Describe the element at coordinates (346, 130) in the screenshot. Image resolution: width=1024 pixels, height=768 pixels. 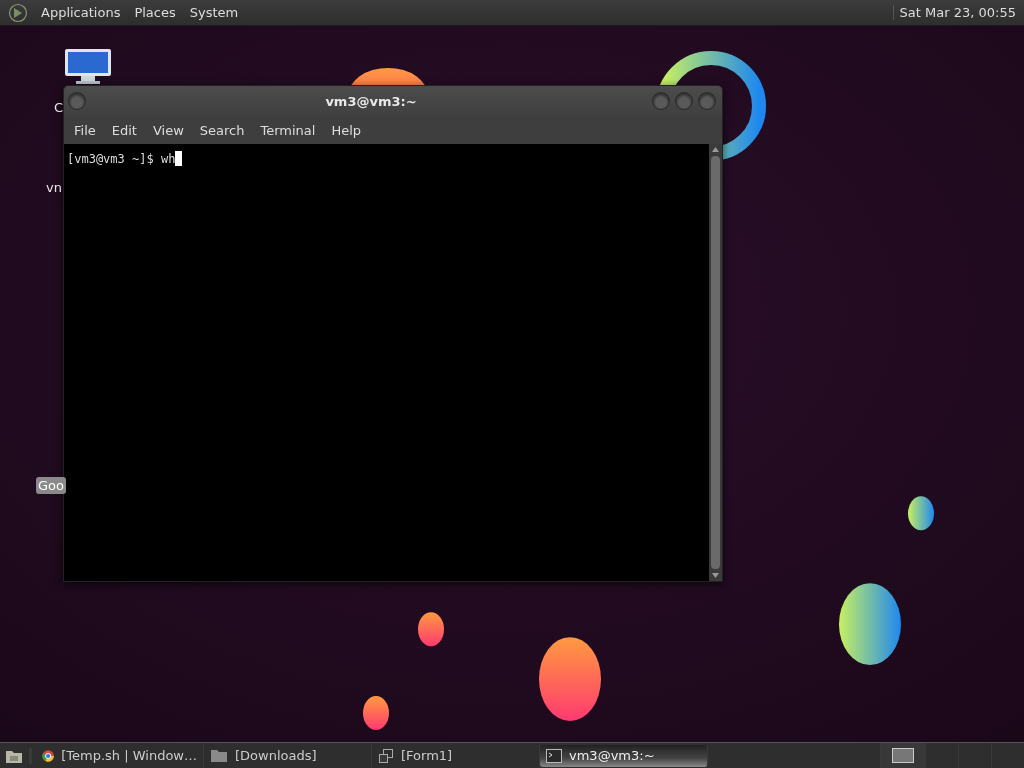
I see `menu-item: Help` at that location.